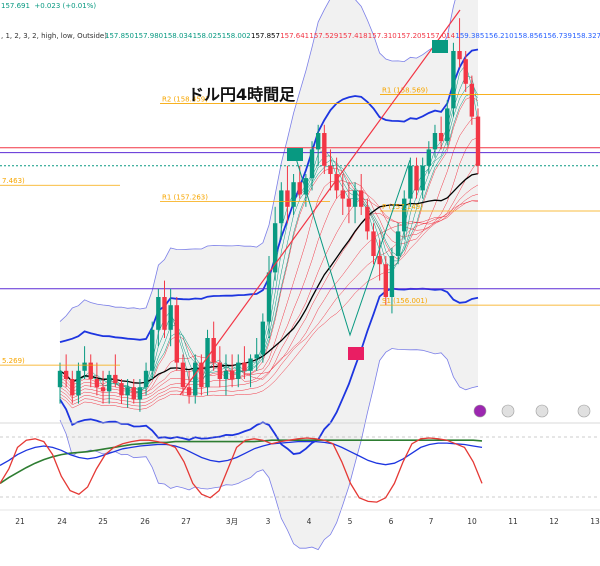  Describe the element at coordinates (13, 181) in the screenshot. I see `pivot-label: 7.463)` at that location.